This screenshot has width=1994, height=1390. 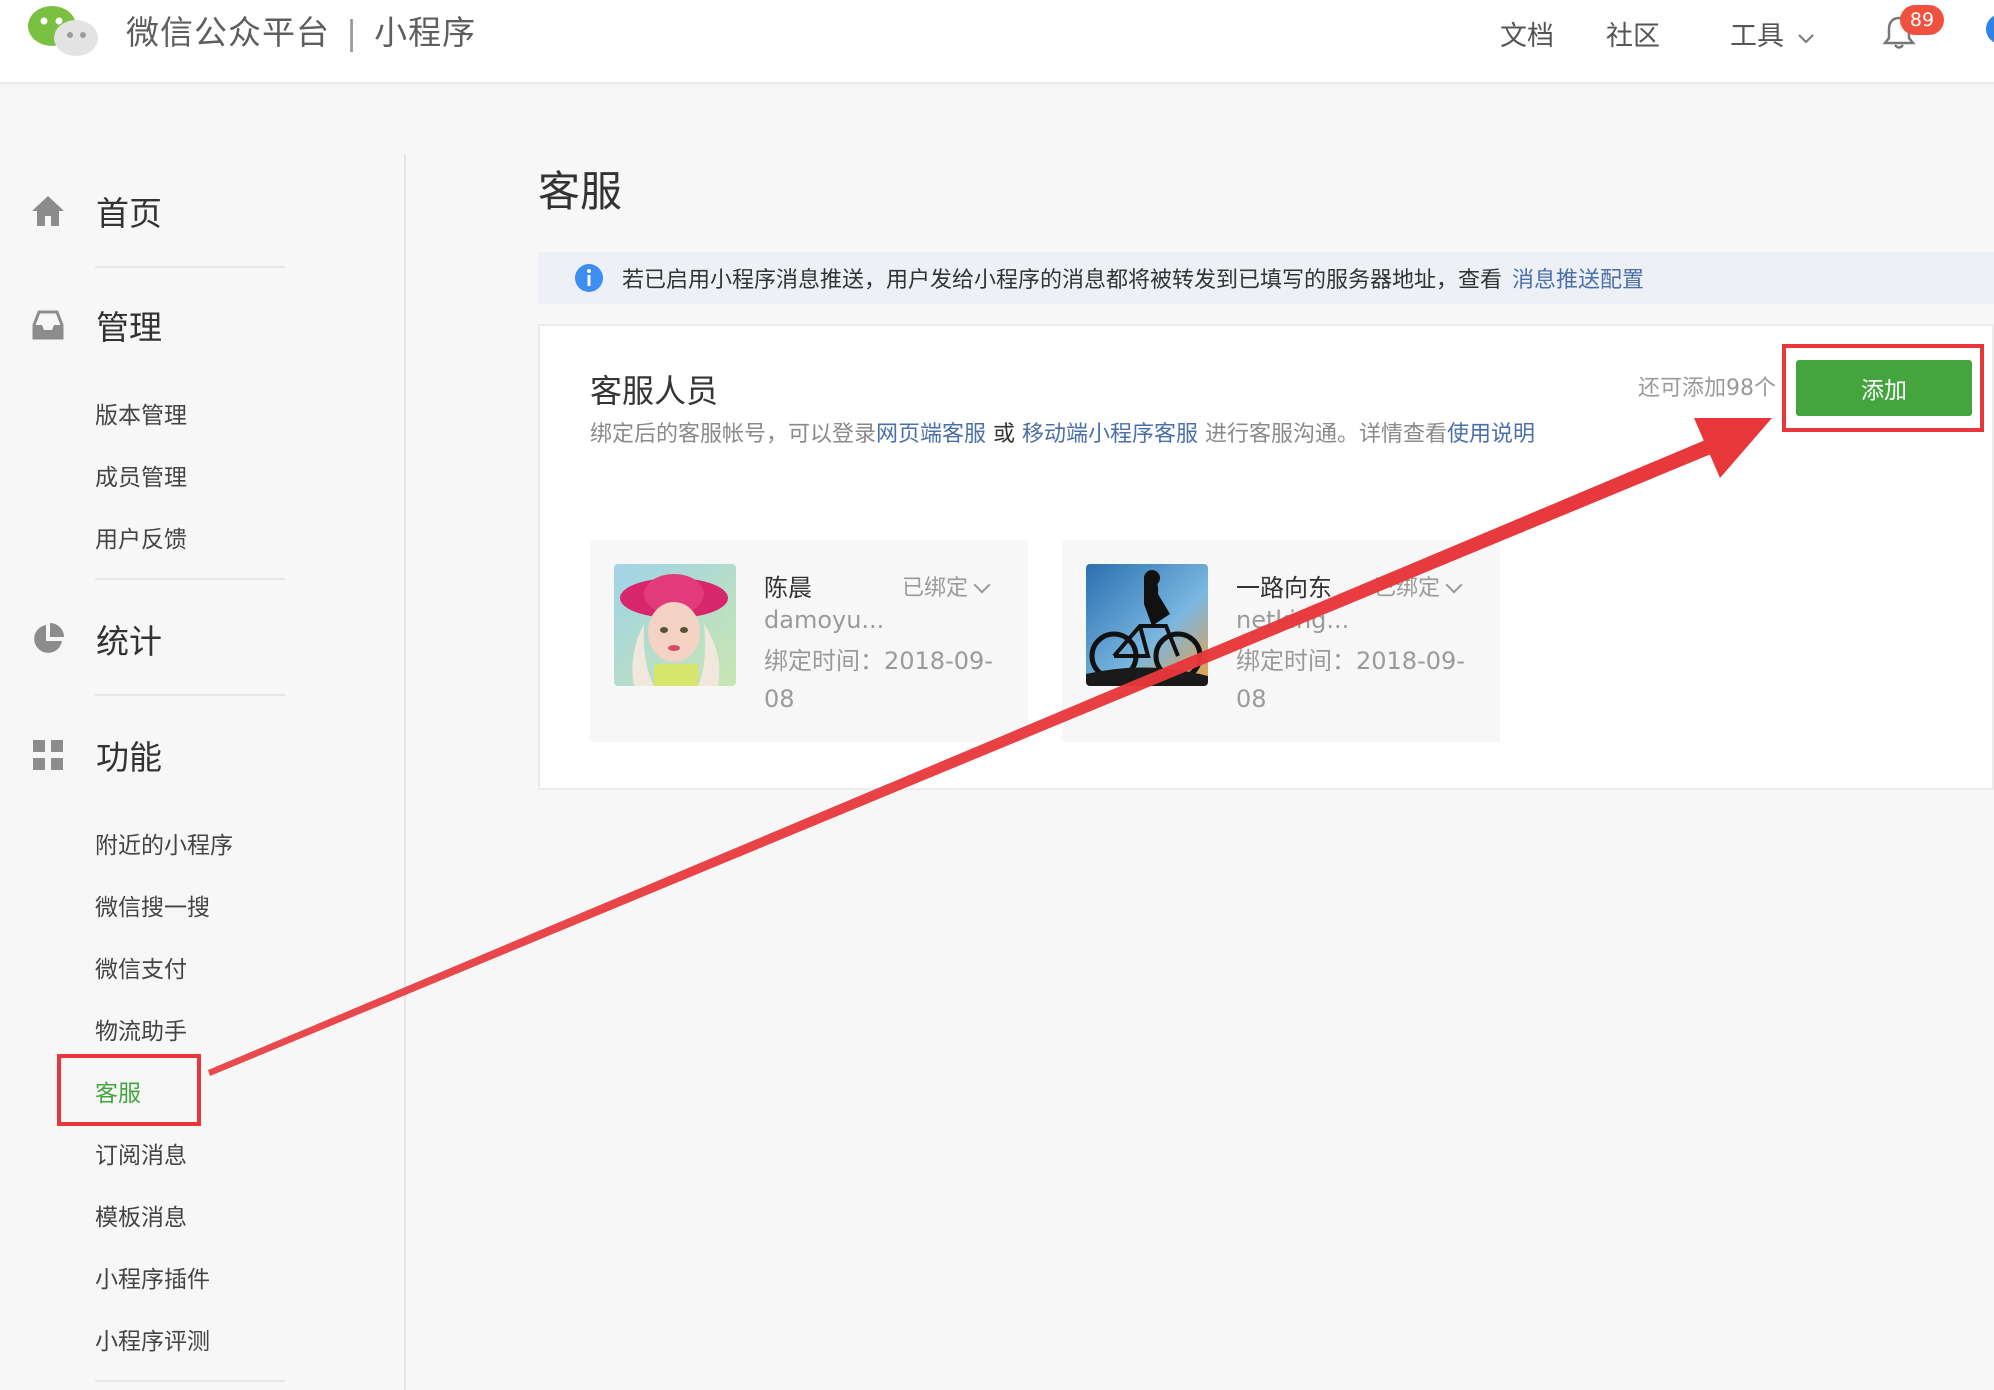 What do you see at coordinates (141, 1153) in the screenshot?
I see `sidebar-item-subscribe: 订阅消息` at bounding box center [141, 1153].